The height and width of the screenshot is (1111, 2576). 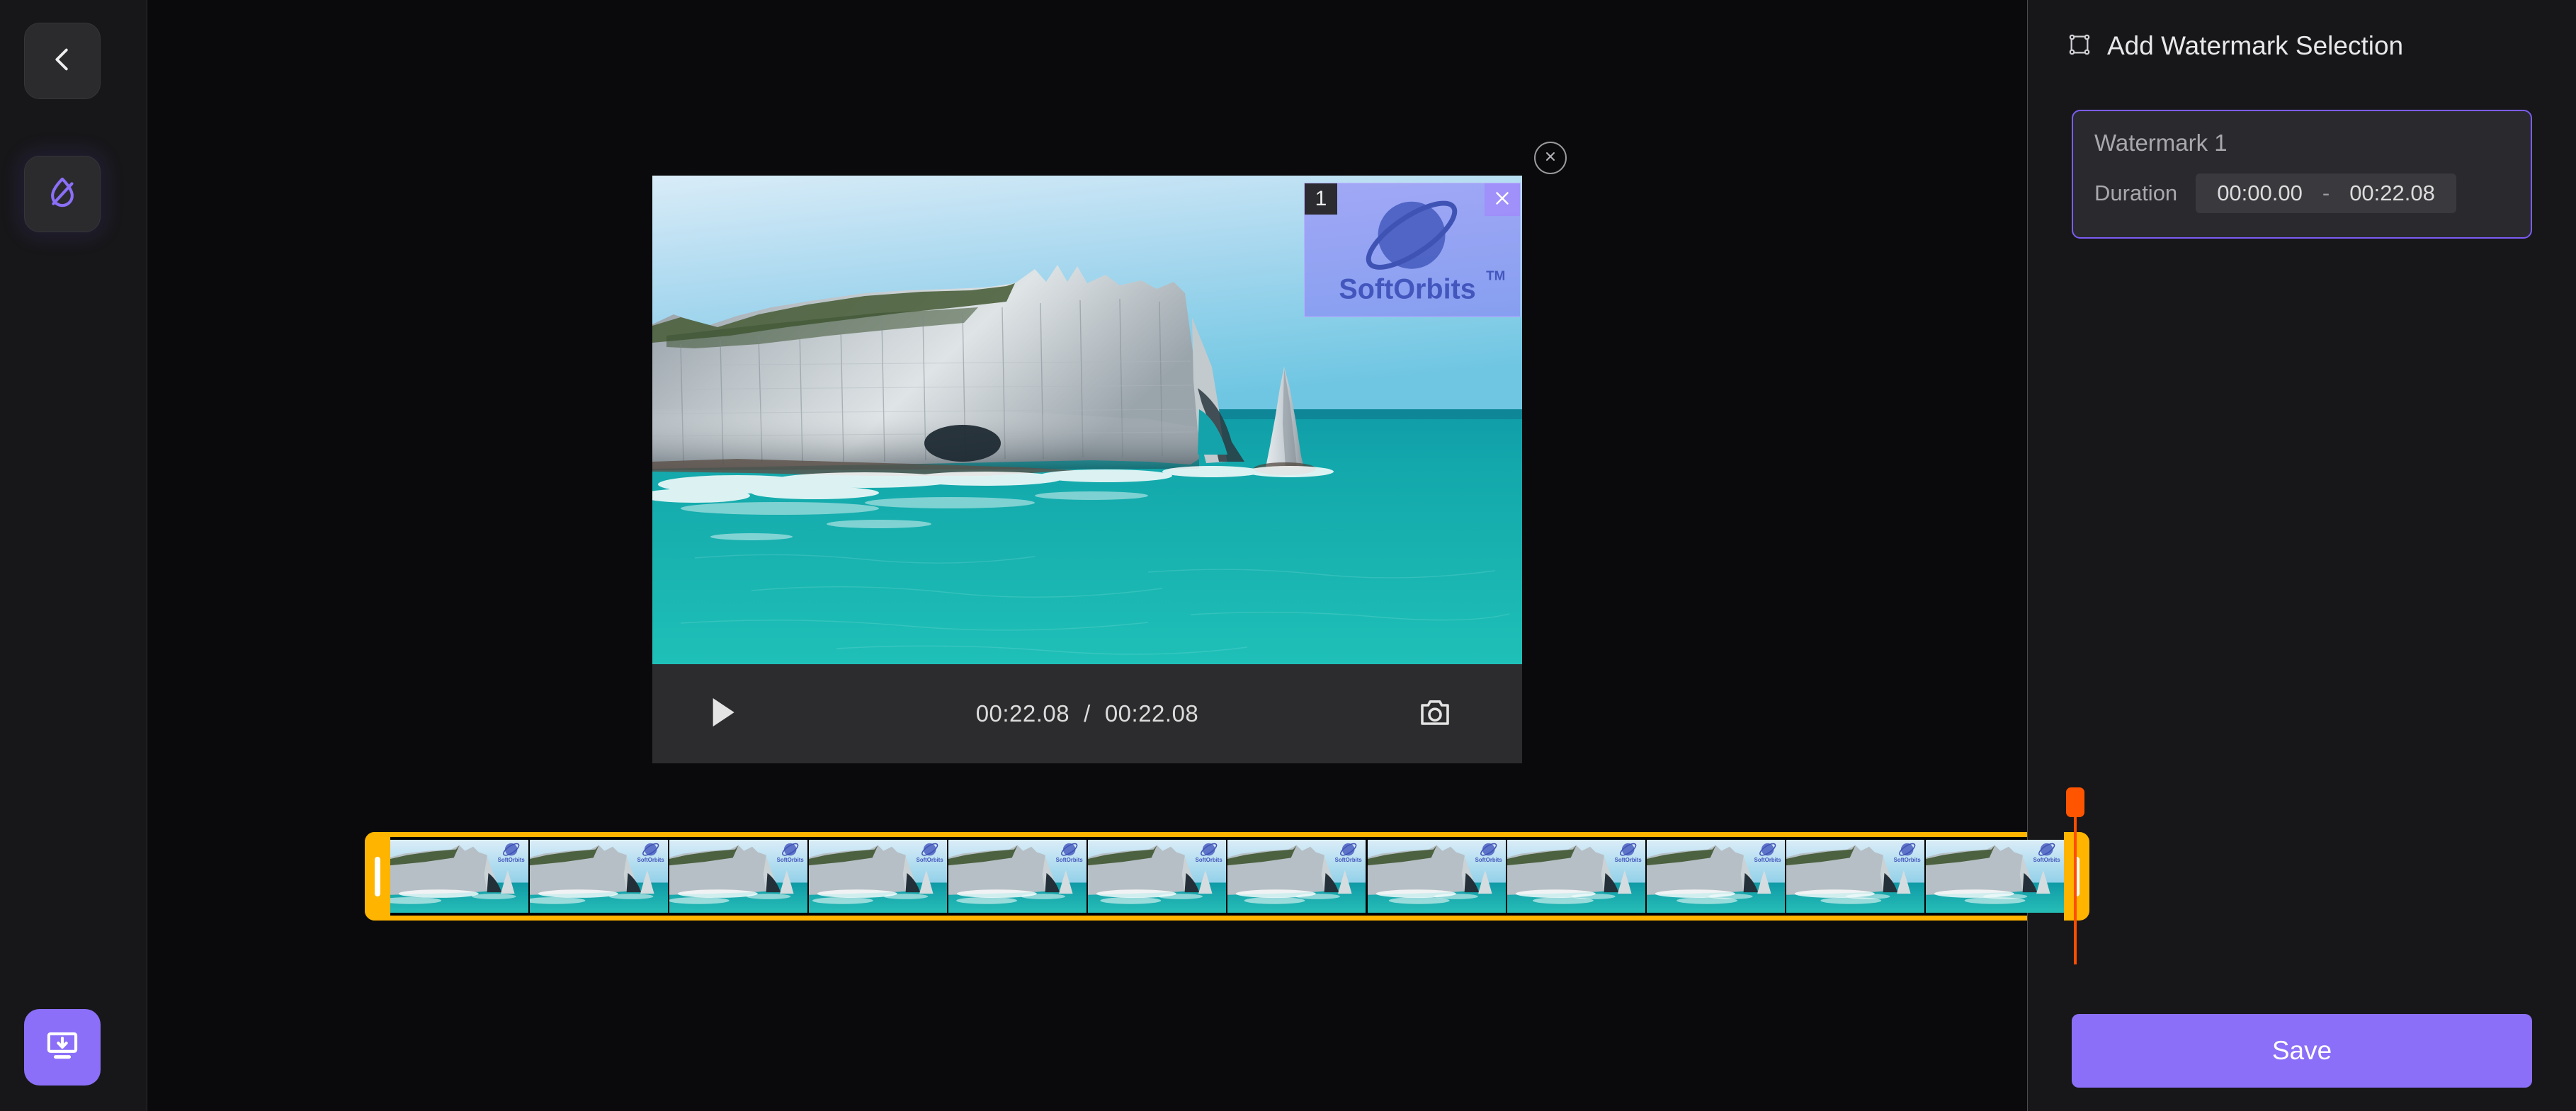 I want to click on left-toolbar, so click(x=73, y=555).